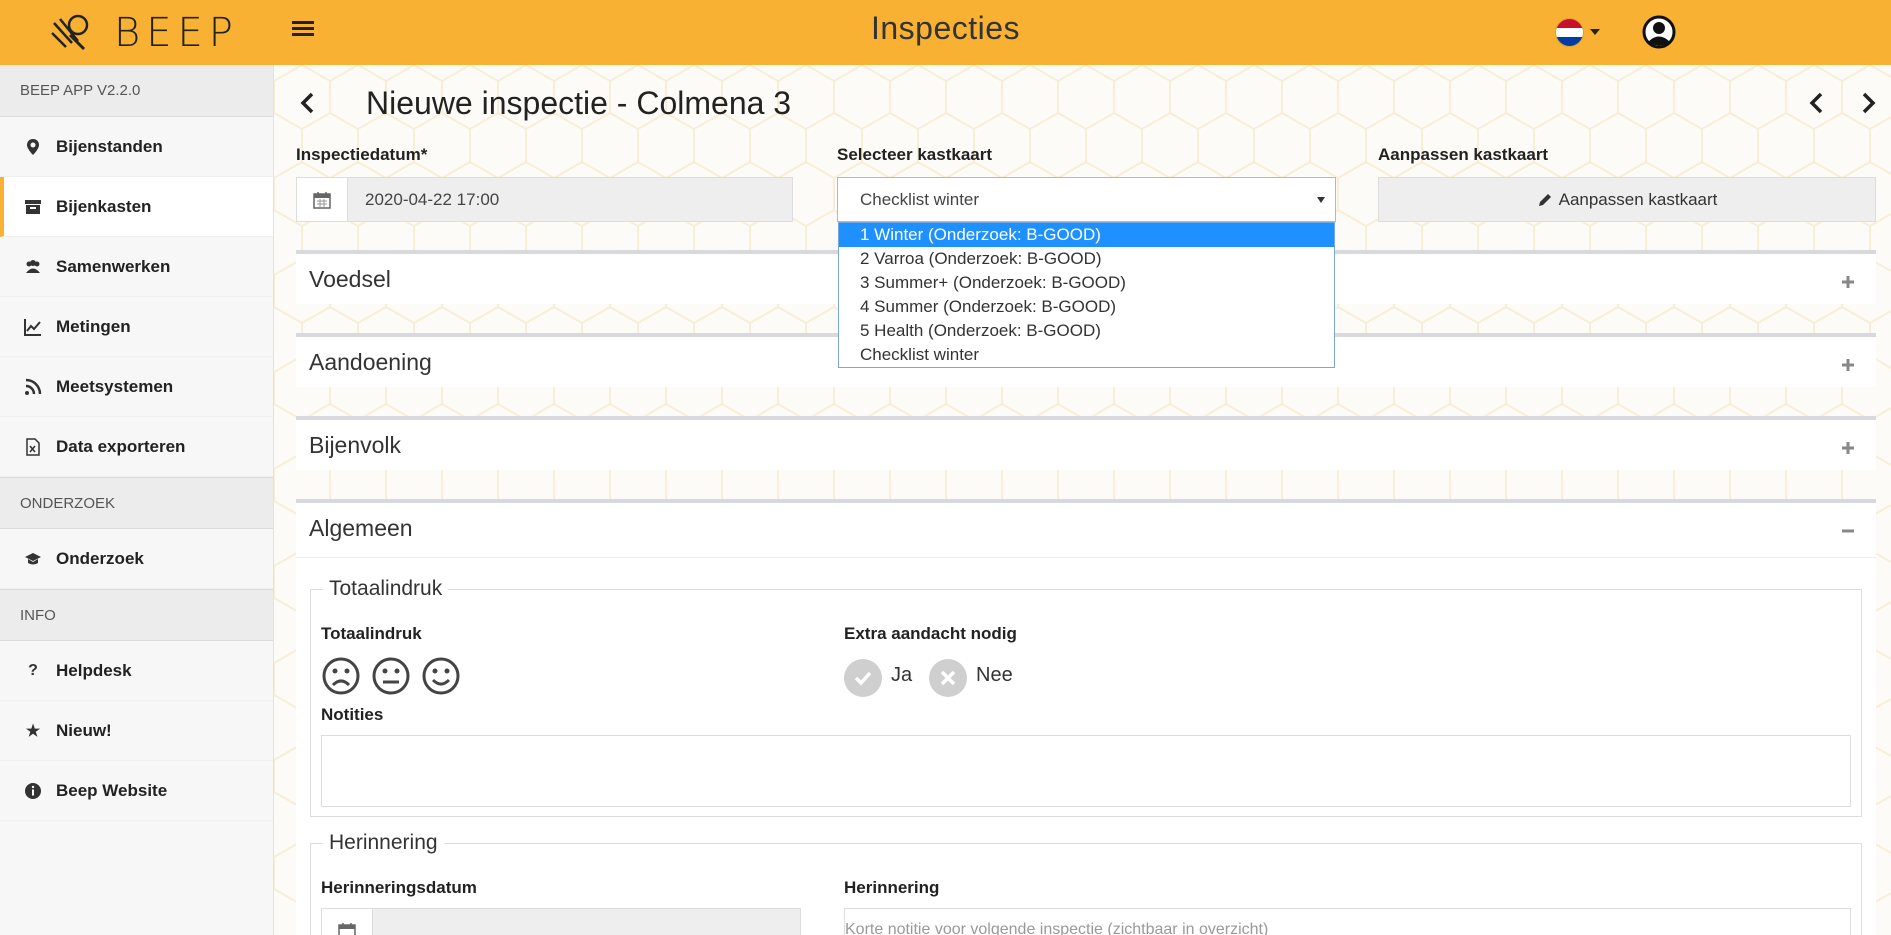  What do you see at coordinates (892, 887) in the screenshot?
I see `reminder-label: Herinnering` at bounding box center [892, 887].